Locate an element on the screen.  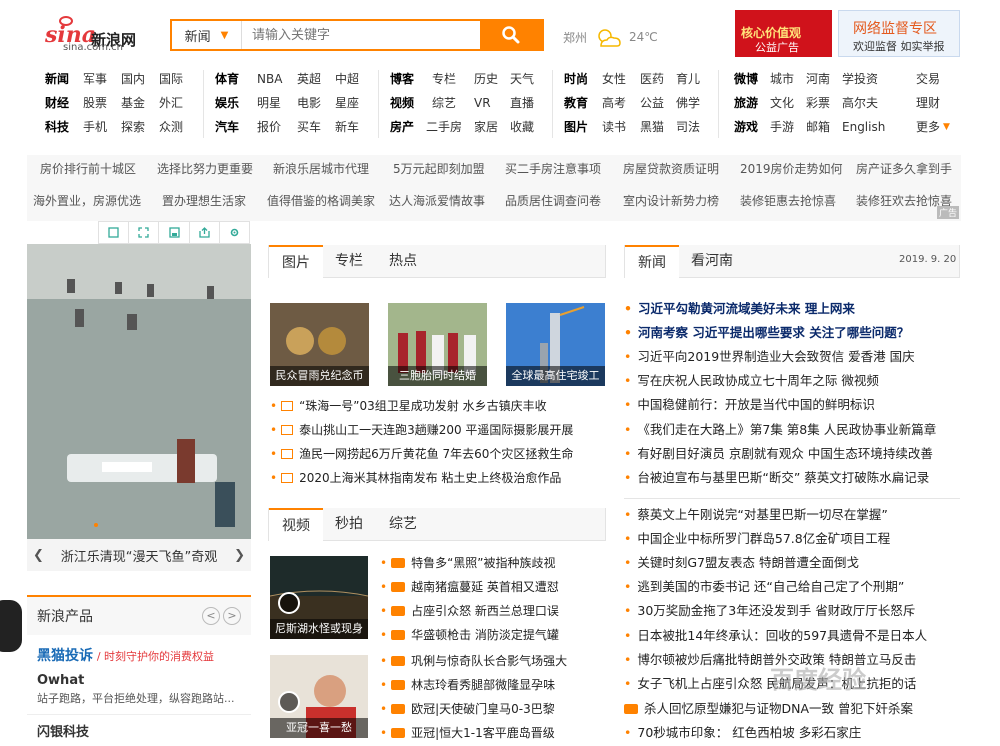
nav-link: VR is located at coordinates (492, 103).